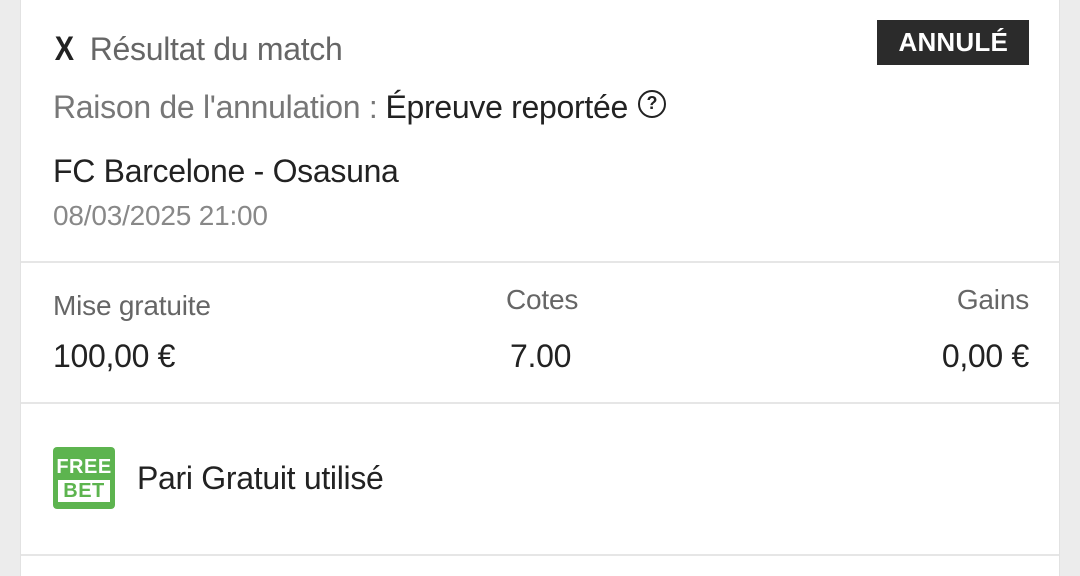 Image resolution: width=1080 pixels, height=576 pixels. I want to click on selection-marker: X, so click(64, 49).